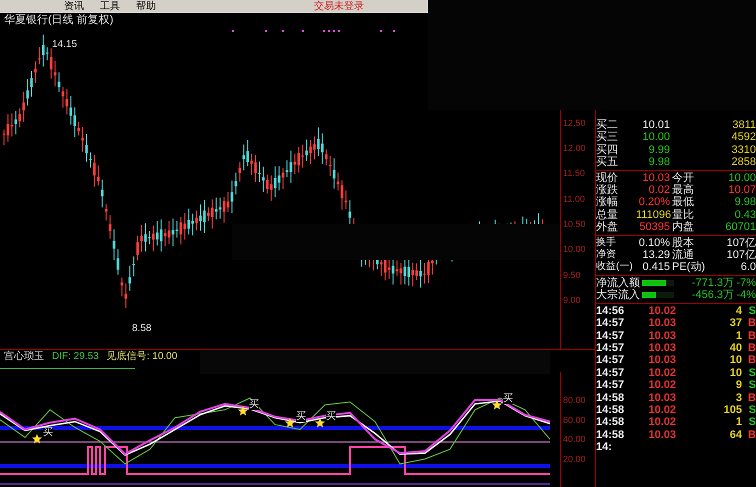  What do you see at coordinates (743, 125) in the screenshot?
I see `quote-volume: 3811` at bounding box center [743, 125].